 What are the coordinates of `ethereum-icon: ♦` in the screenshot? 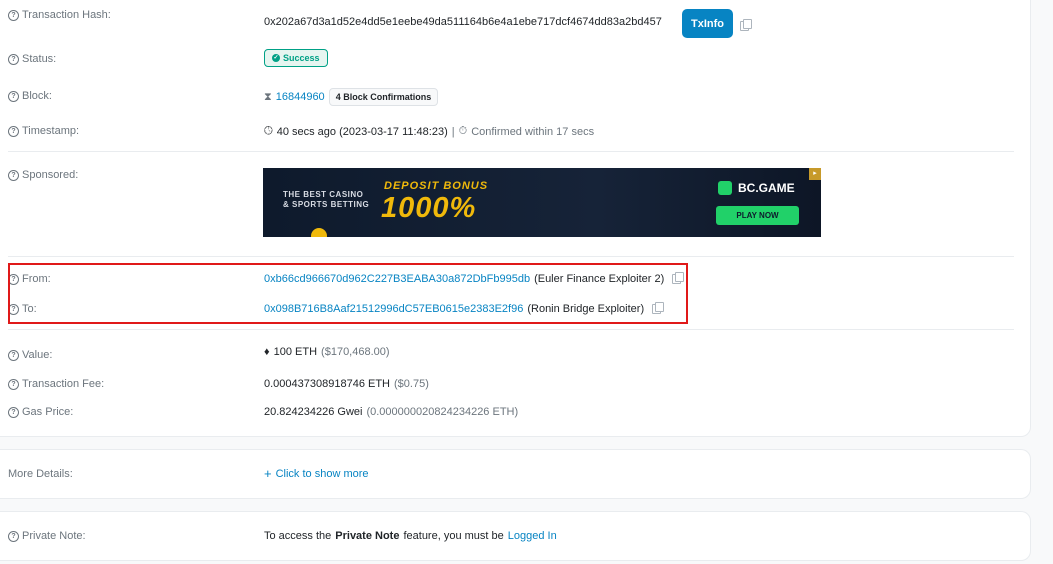 It's located at (267, 352).